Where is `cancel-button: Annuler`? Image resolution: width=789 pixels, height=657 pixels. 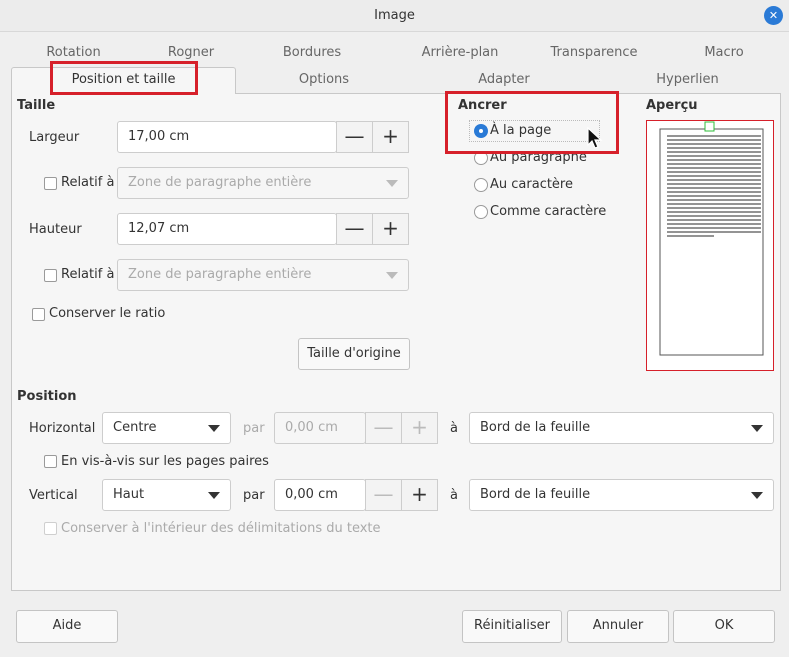
cancel-button: Annuler is located at coordinates (618, 626).